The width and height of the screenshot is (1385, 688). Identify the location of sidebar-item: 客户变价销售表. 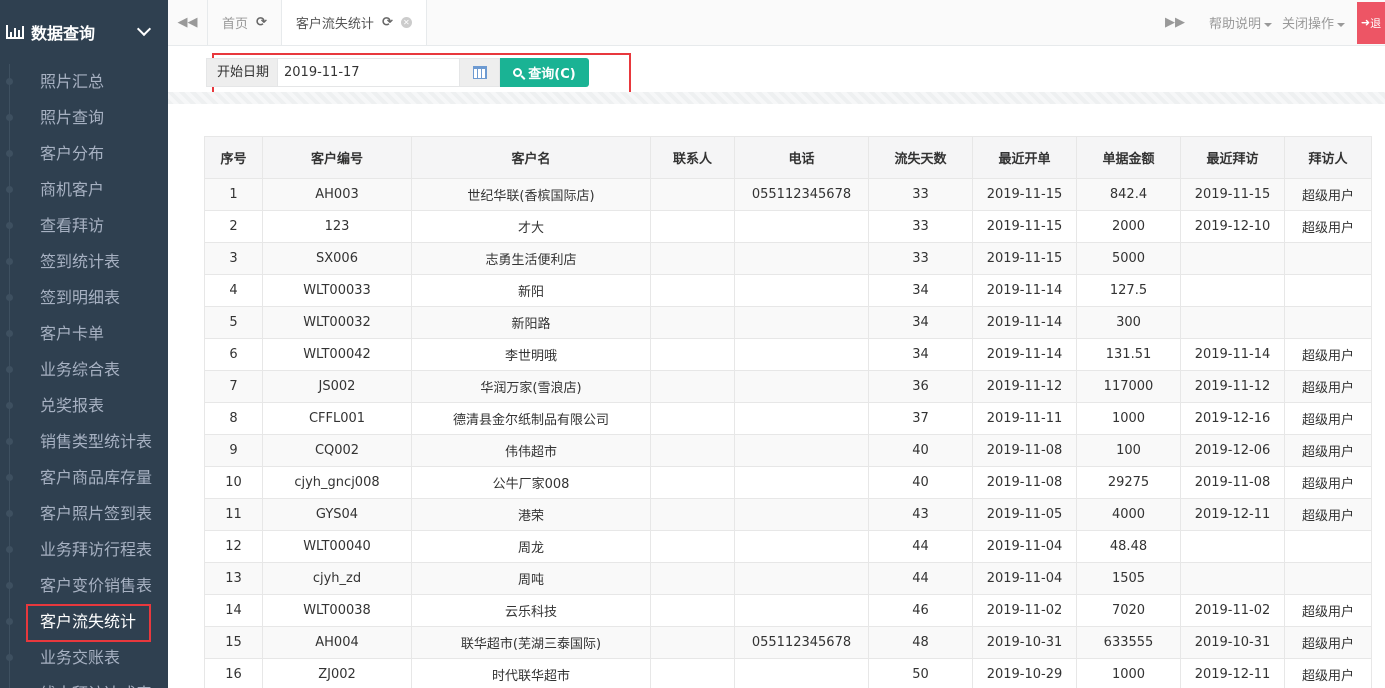
(84, 586).